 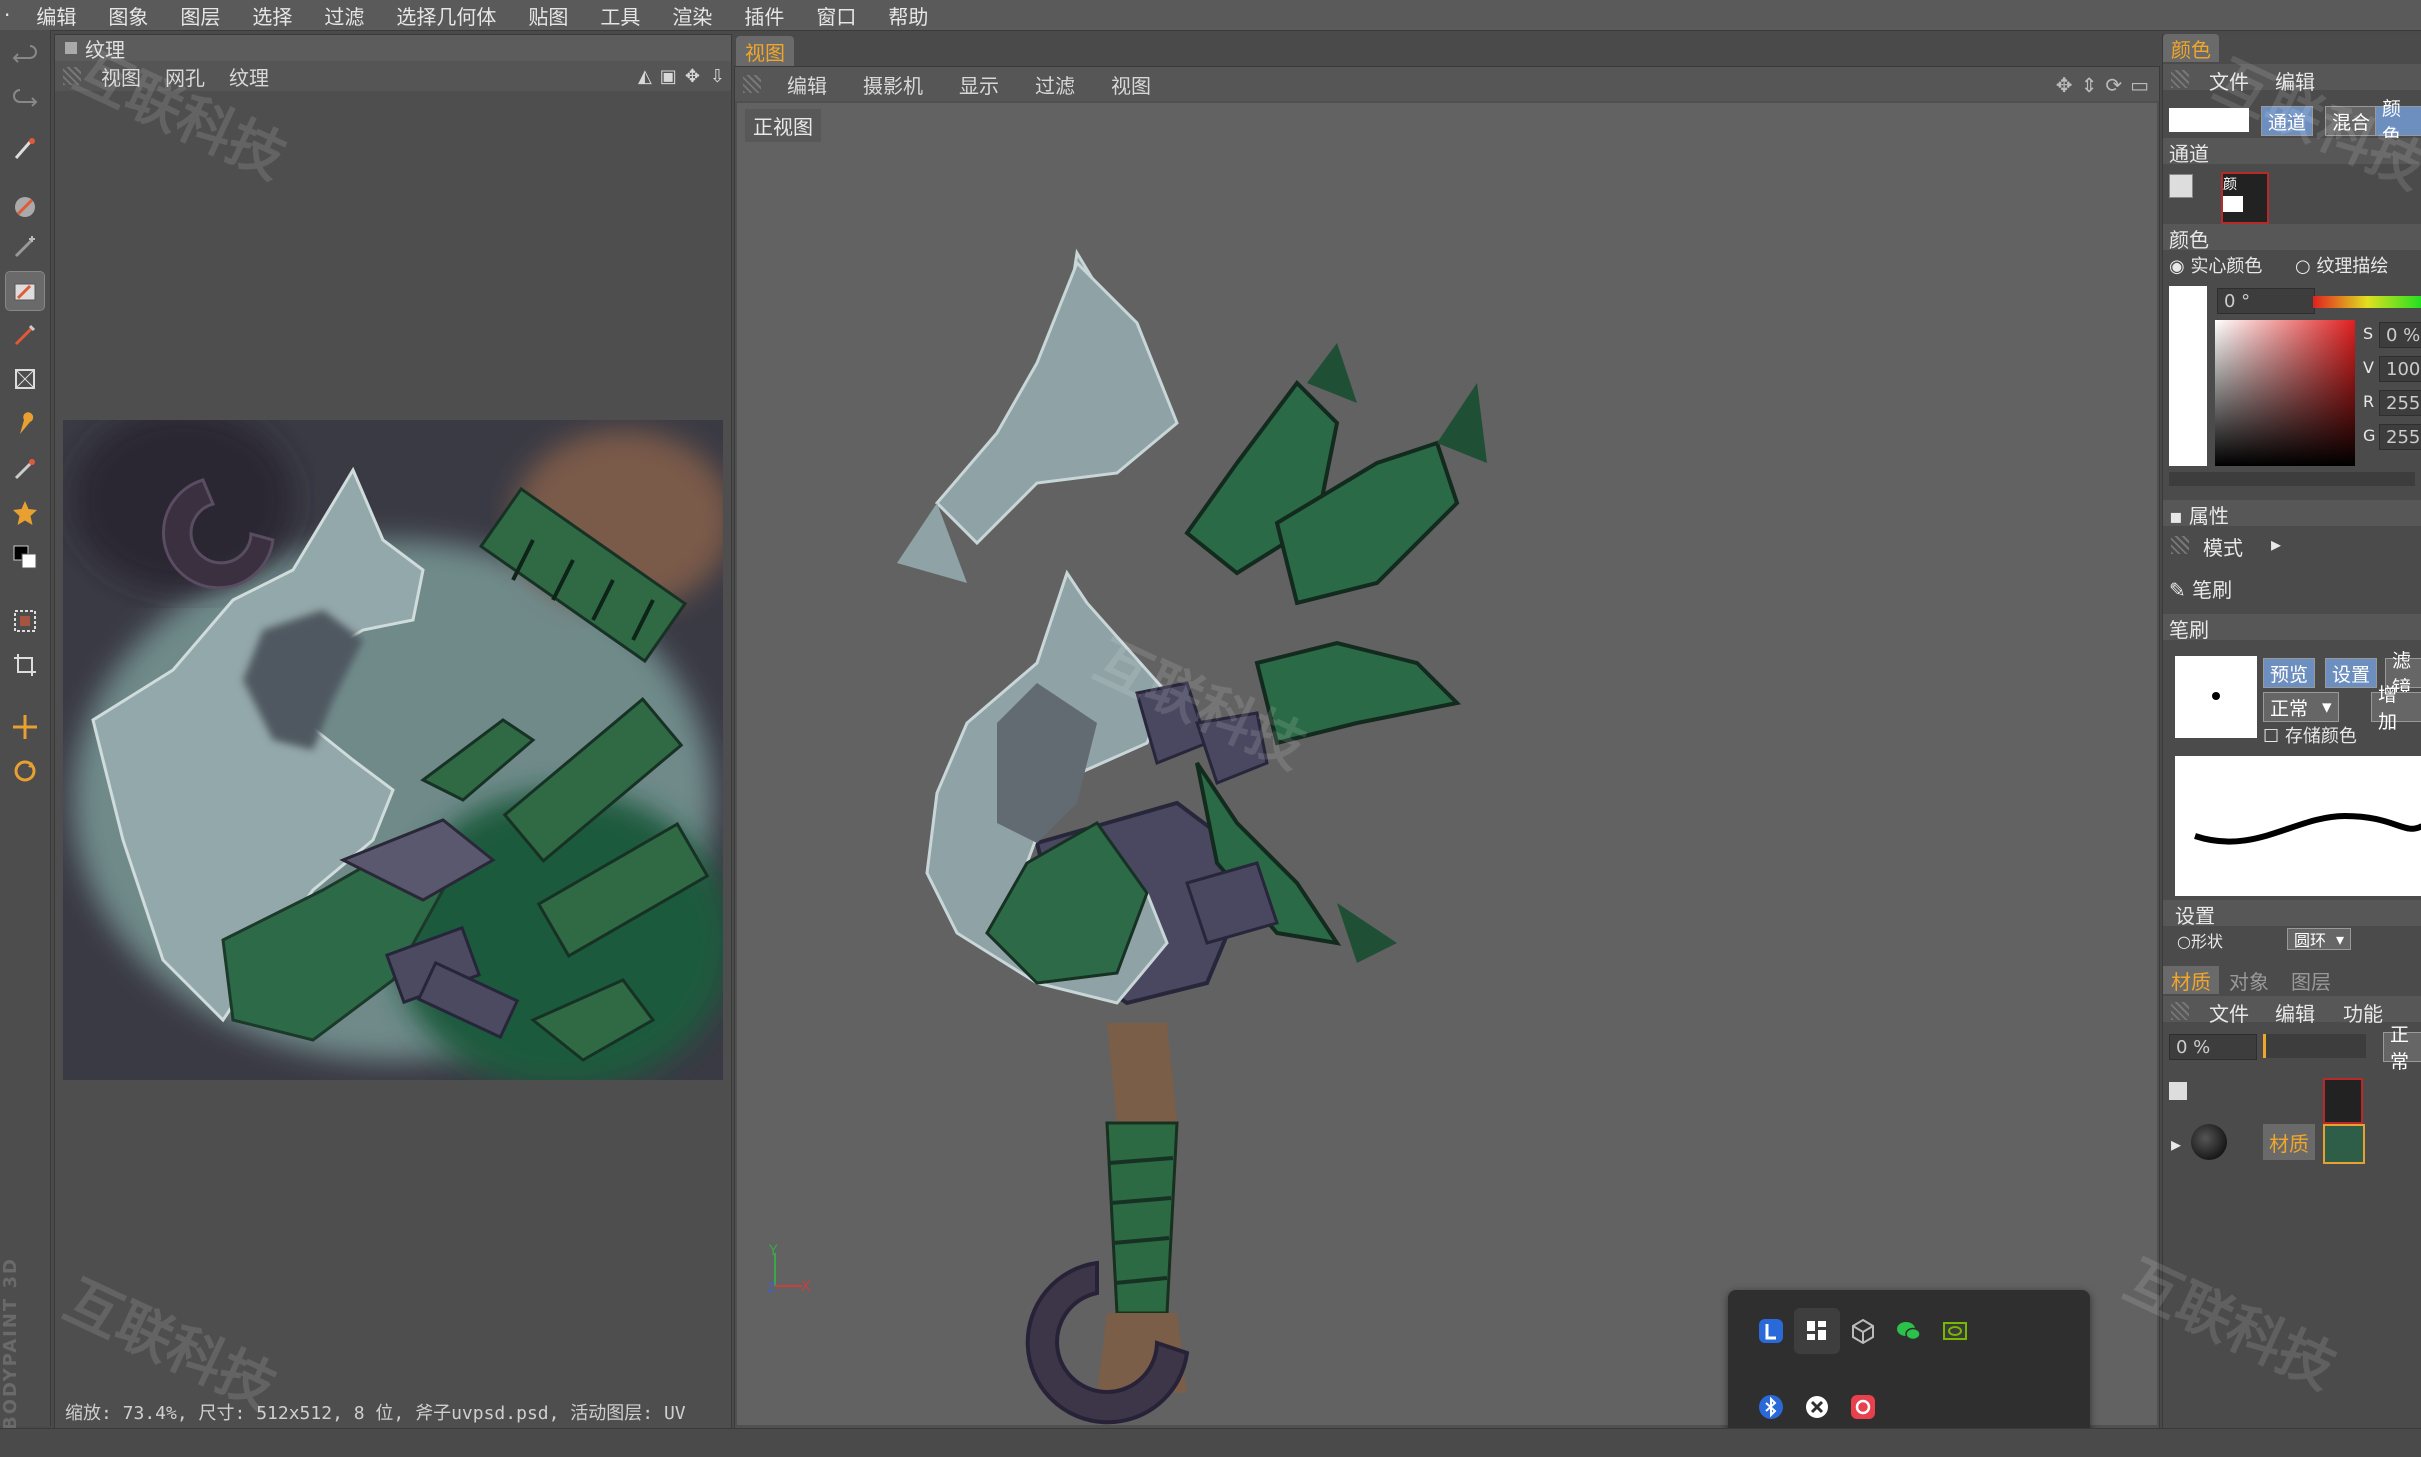 What do you see at coordinates (2341, 265) in the screenshot?
I see `radio-texture: ○ 纹理描绘` at bounding box center [2341, 265].